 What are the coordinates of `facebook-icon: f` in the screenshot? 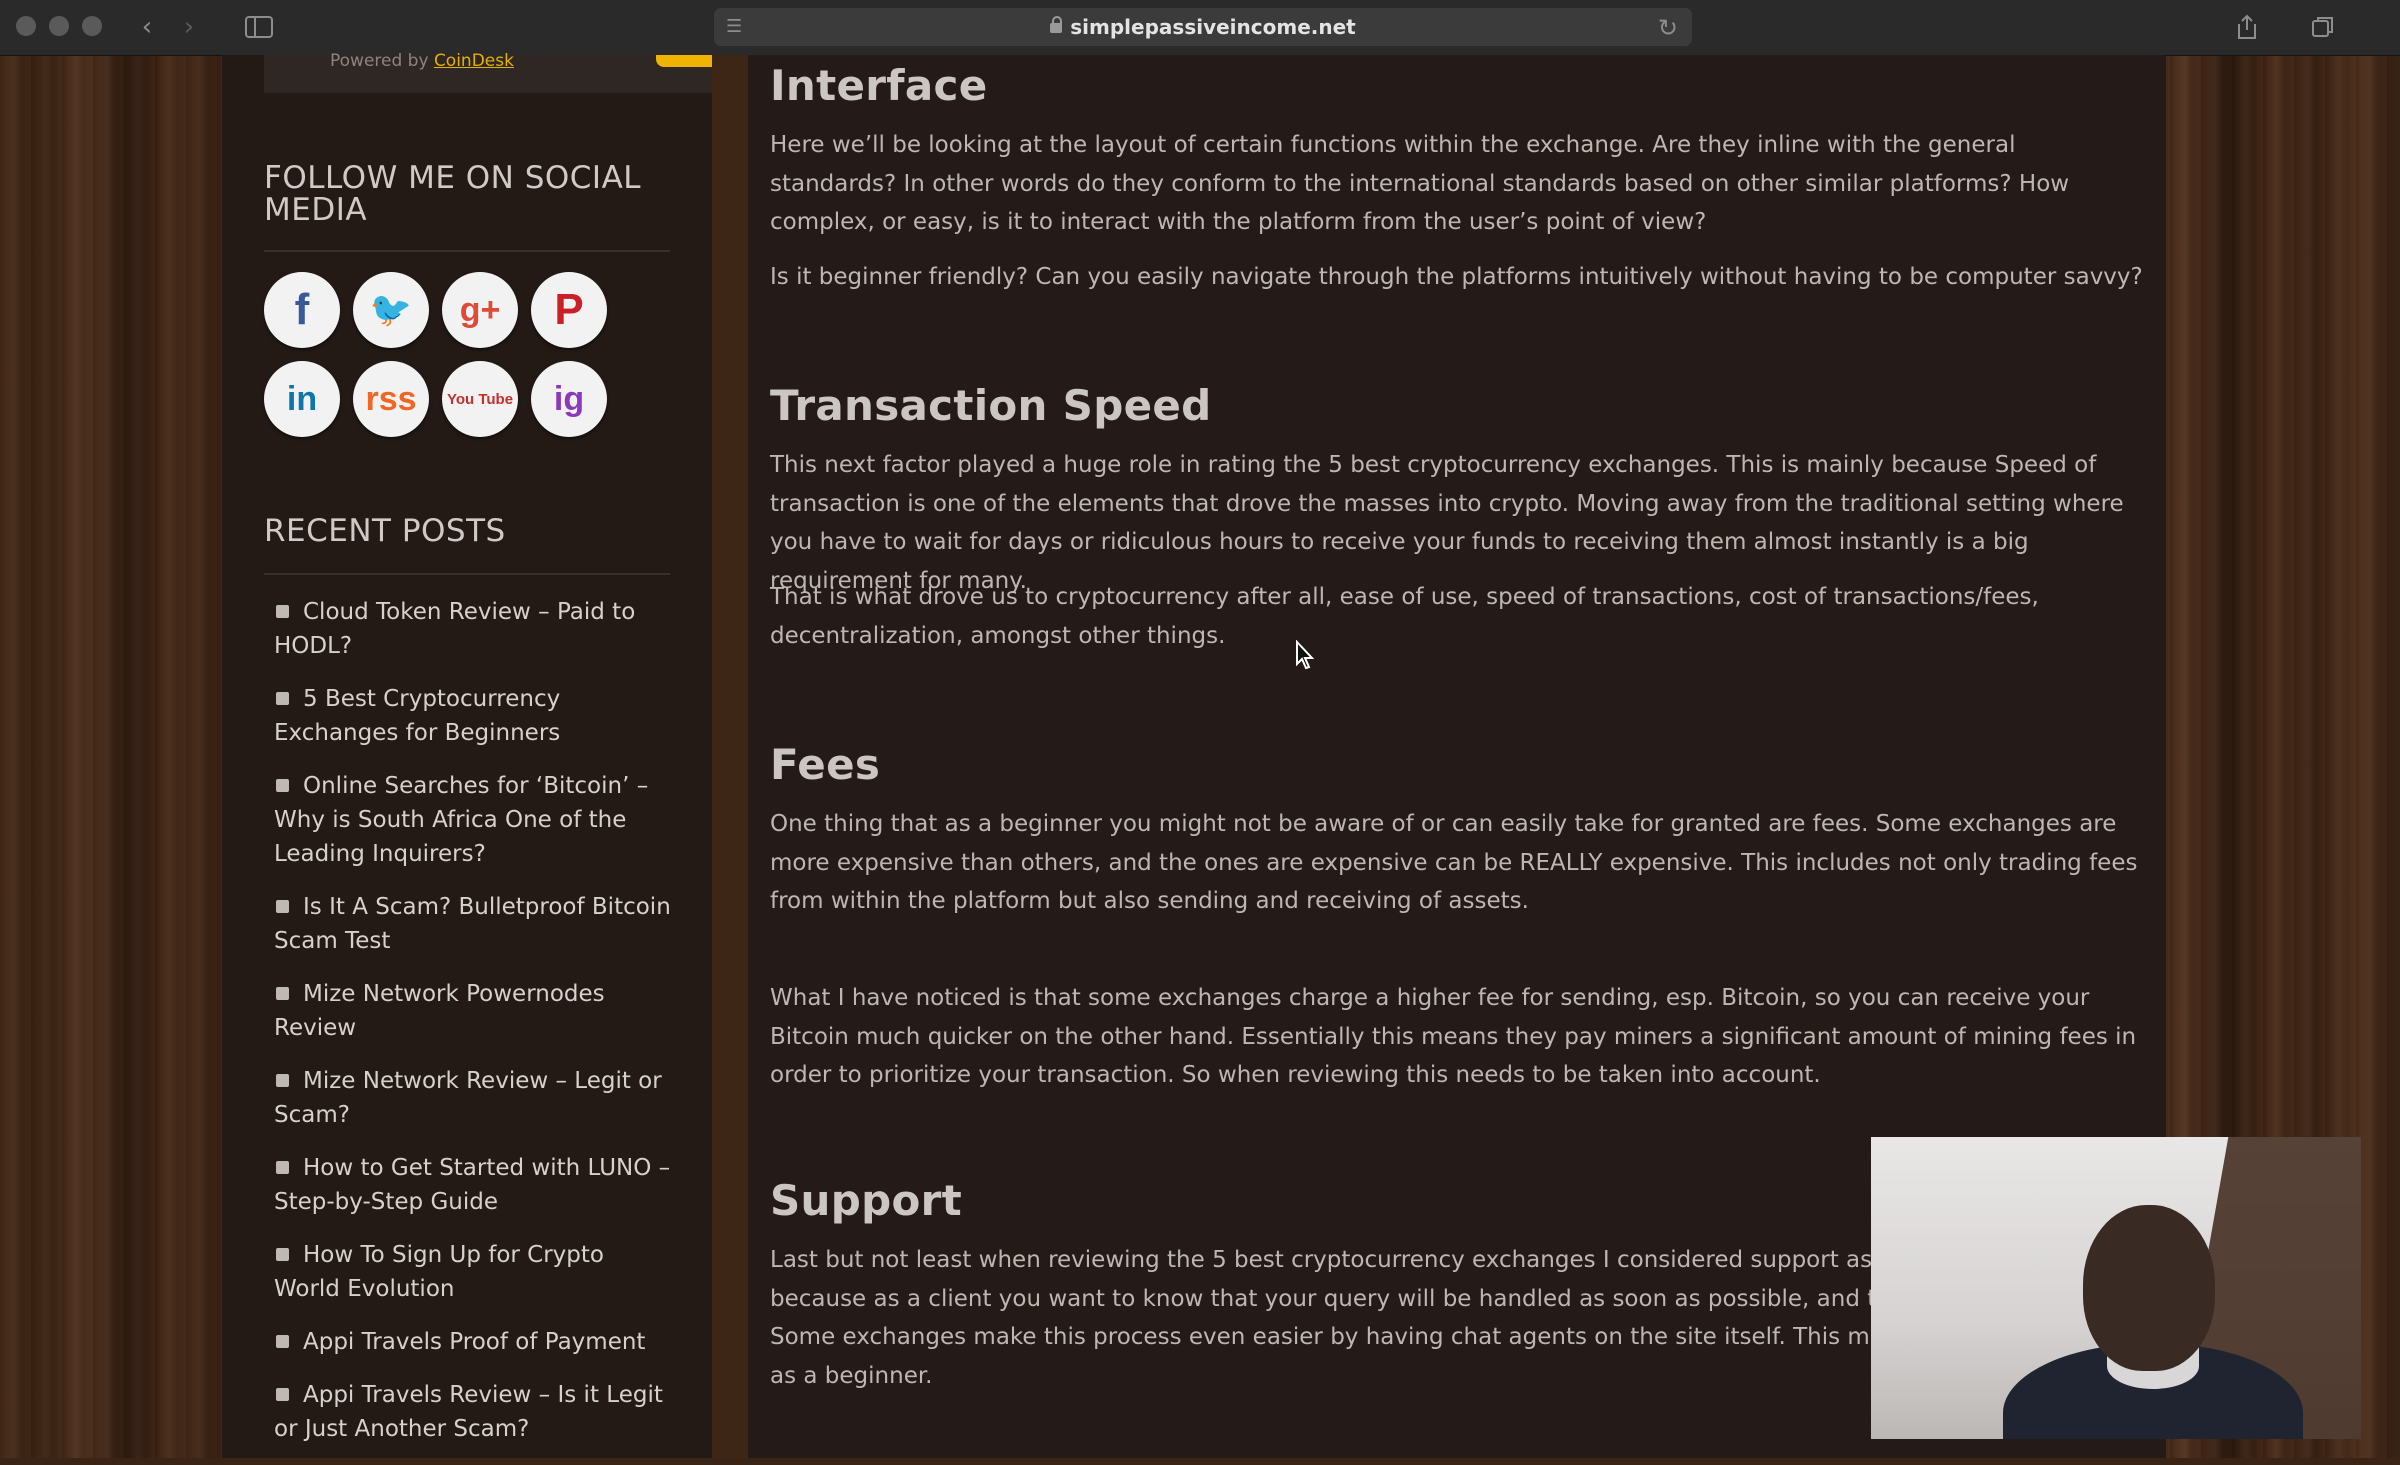 It's located at (302, 310).